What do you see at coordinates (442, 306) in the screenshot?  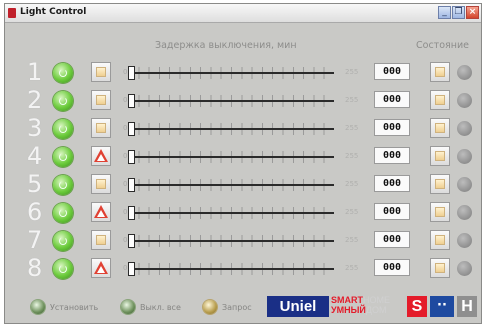 I see `dots-logo: ··` at bounding box center [442, 306].